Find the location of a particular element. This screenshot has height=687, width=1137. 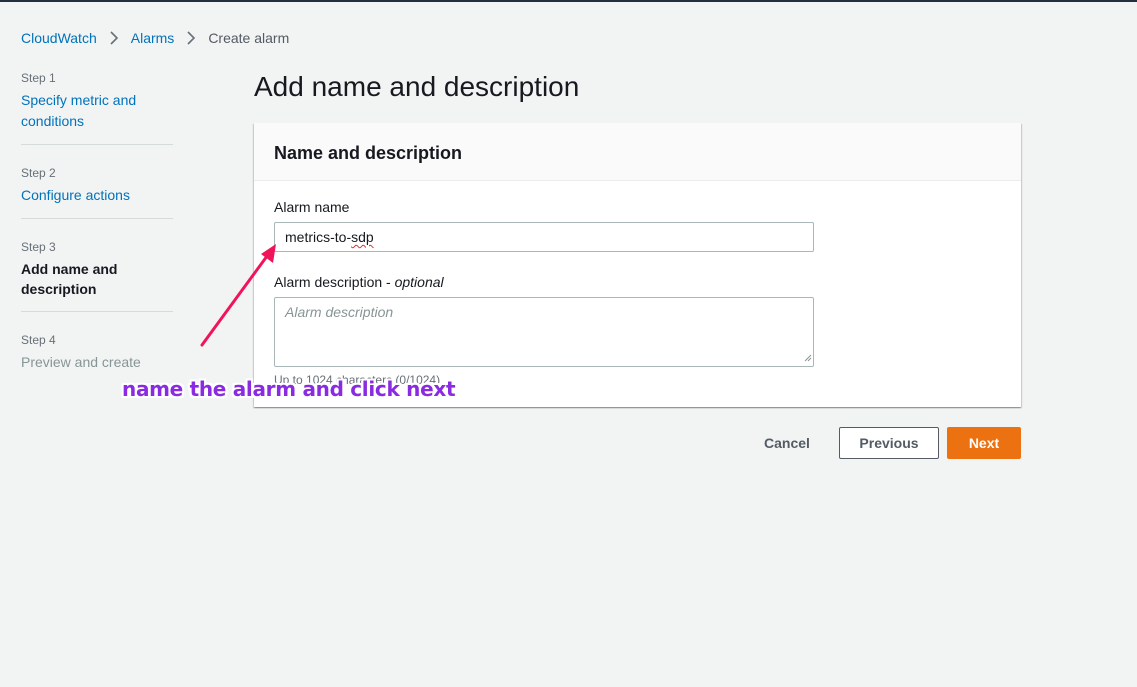

alarm-name-input: metrics-to-sdp is located at coordinates (544, 237).